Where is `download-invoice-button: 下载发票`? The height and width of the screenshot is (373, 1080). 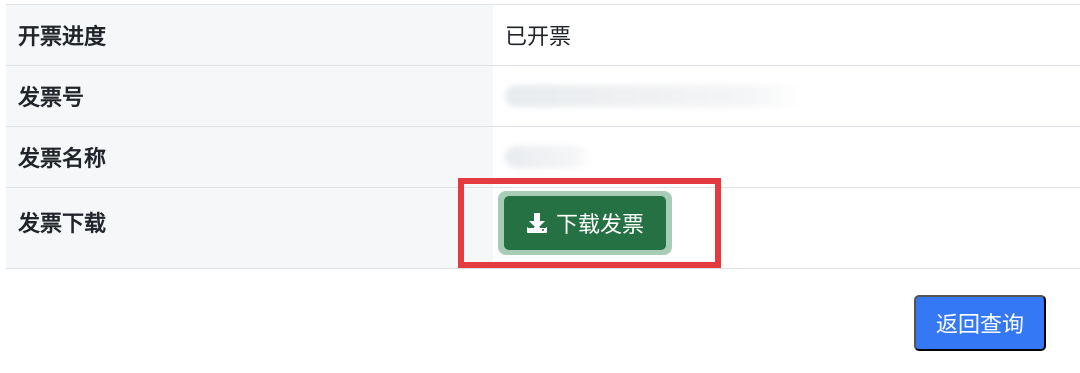
download-invoice-button: 下载发票 is located at coordinates (585, 223).